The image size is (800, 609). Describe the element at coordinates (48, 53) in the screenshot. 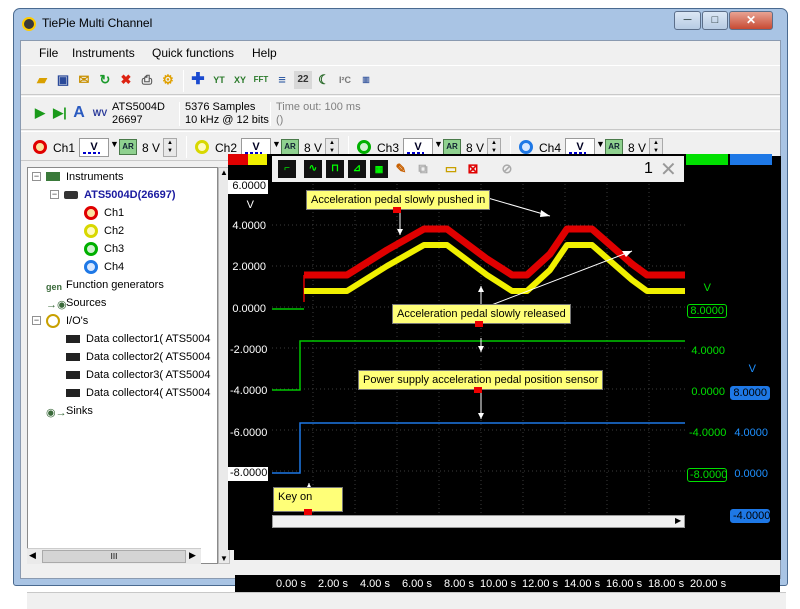

I see `menu-file: File` at that location.